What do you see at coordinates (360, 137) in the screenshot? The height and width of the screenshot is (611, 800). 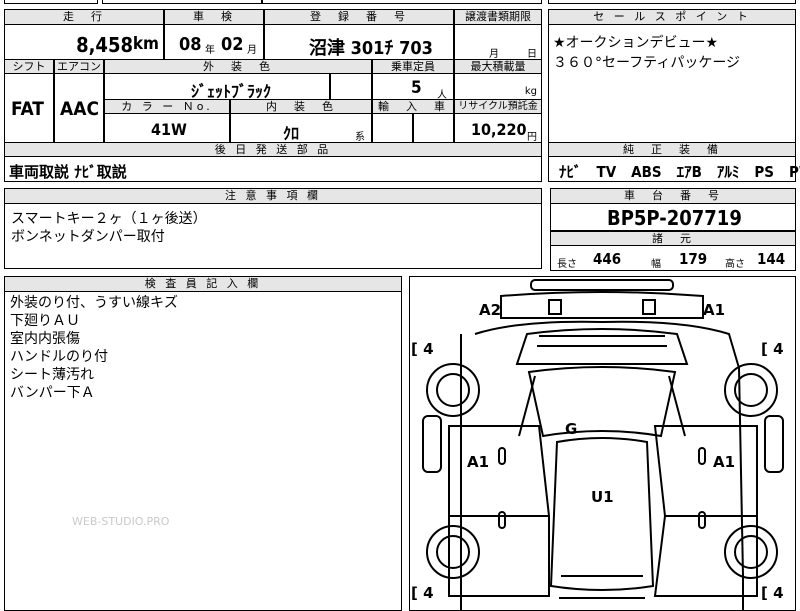 I see `interior-color-suffix: 系` at bounding box center [360, 137].